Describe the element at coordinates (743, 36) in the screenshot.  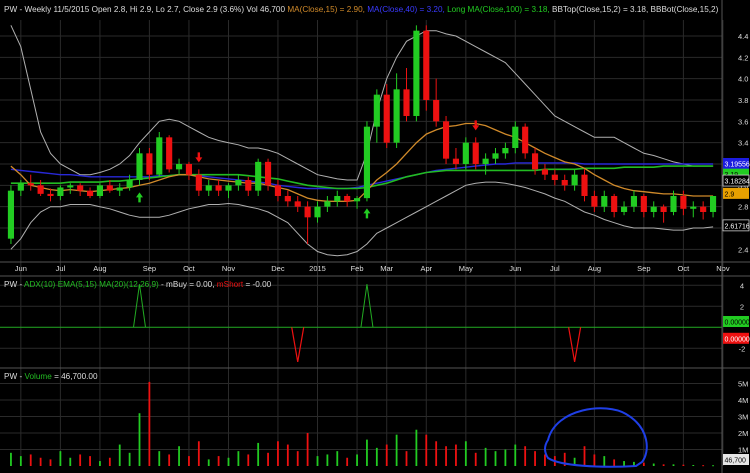
I see `price-tick-label: 4.4` at that location.